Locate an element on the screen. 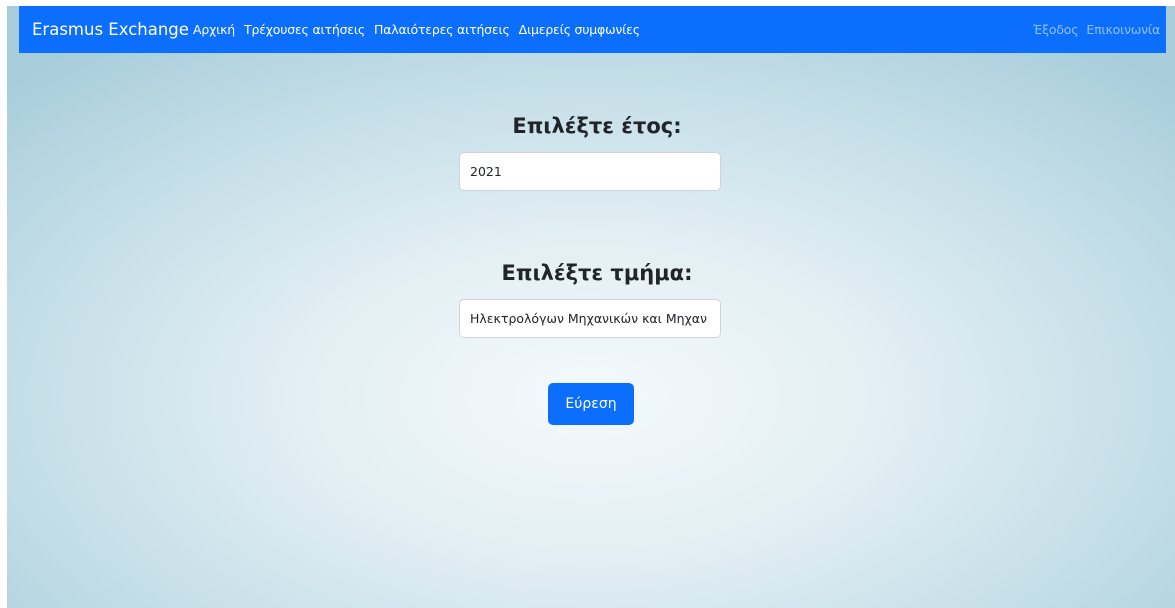 This screenshot has width=1175, height=608. nav-link-logout: Έξοδος is located at coordinates (1056, 29).